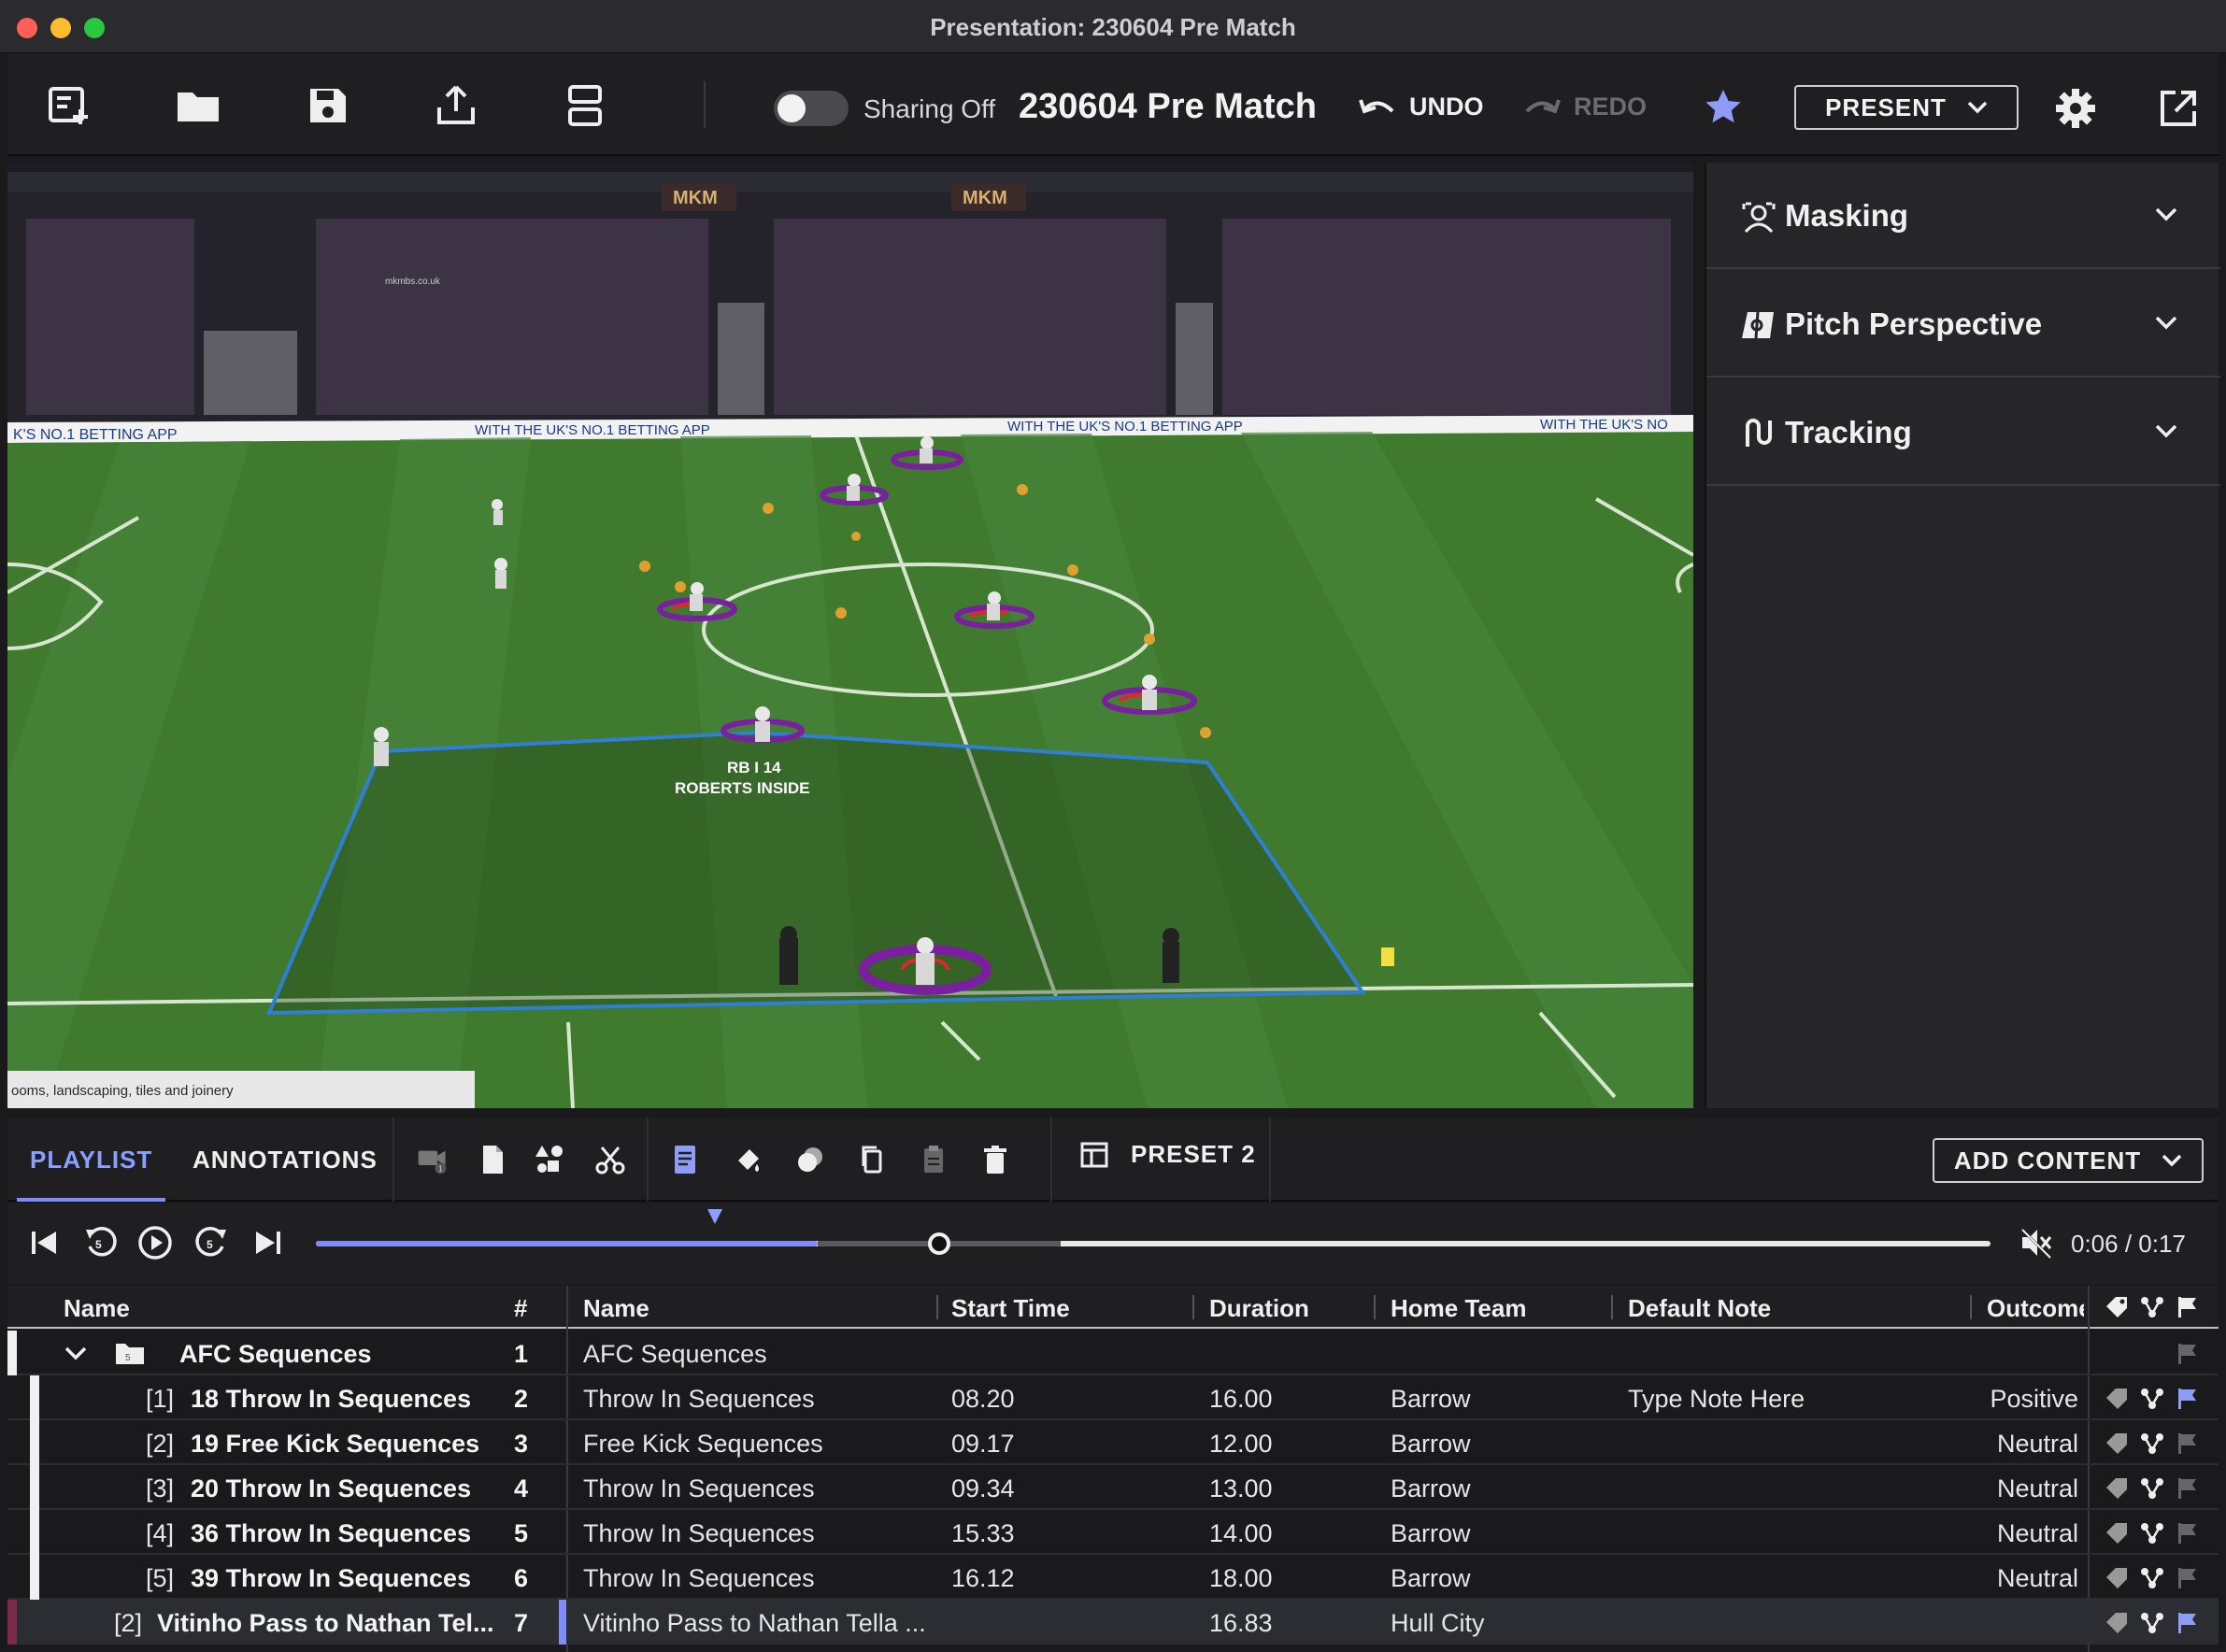  I want to click on clip-marker, so click(714, 1216).